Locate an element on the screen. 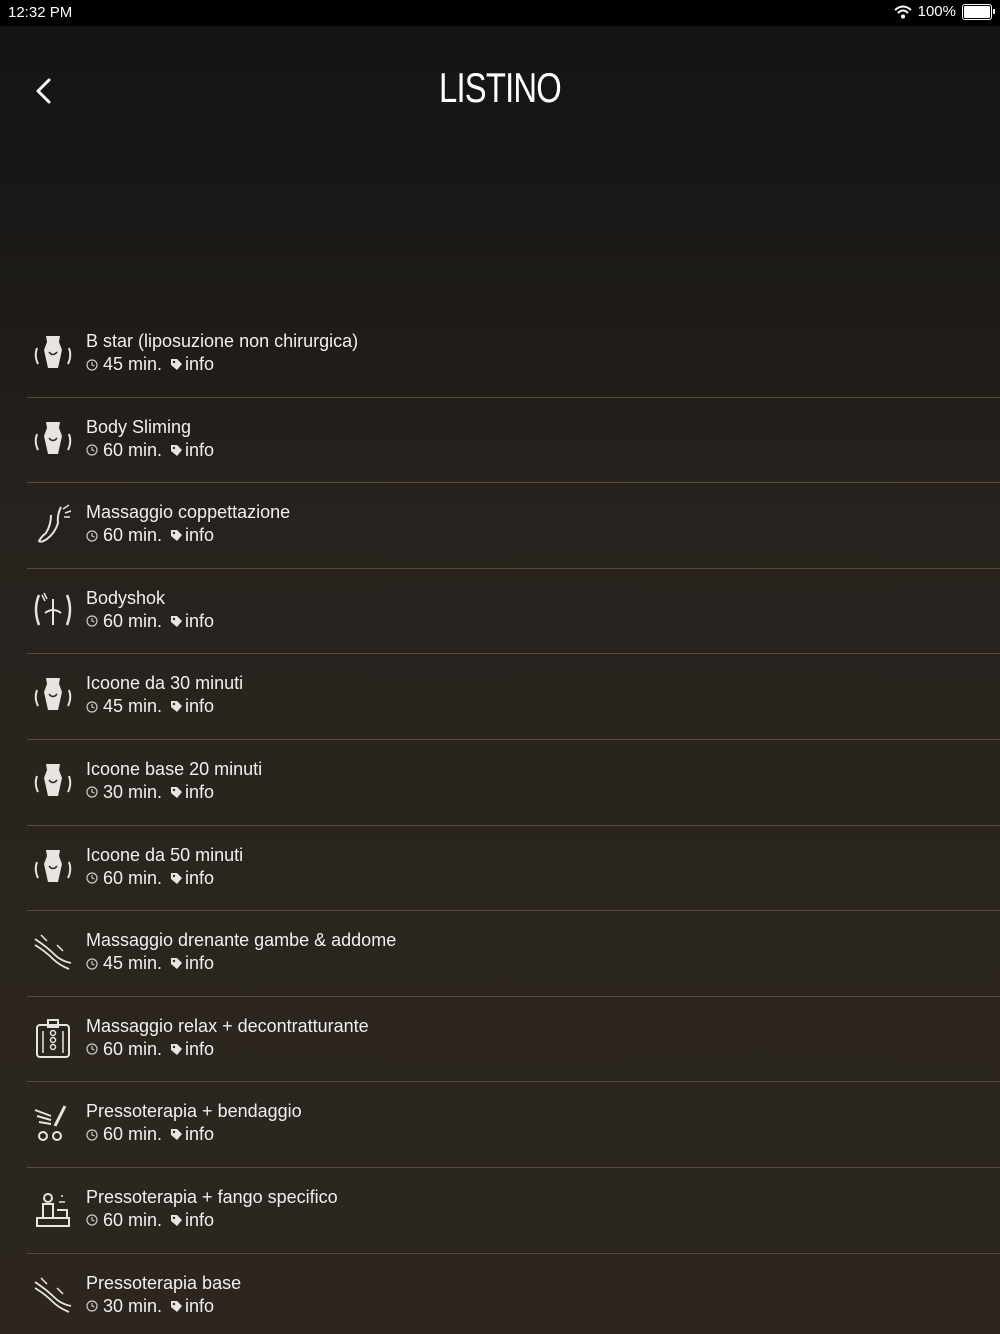 The height and width of the screenshot is (1334, 1000). service-name: Massaggio coppettazione is located at coordinates (188, 512).